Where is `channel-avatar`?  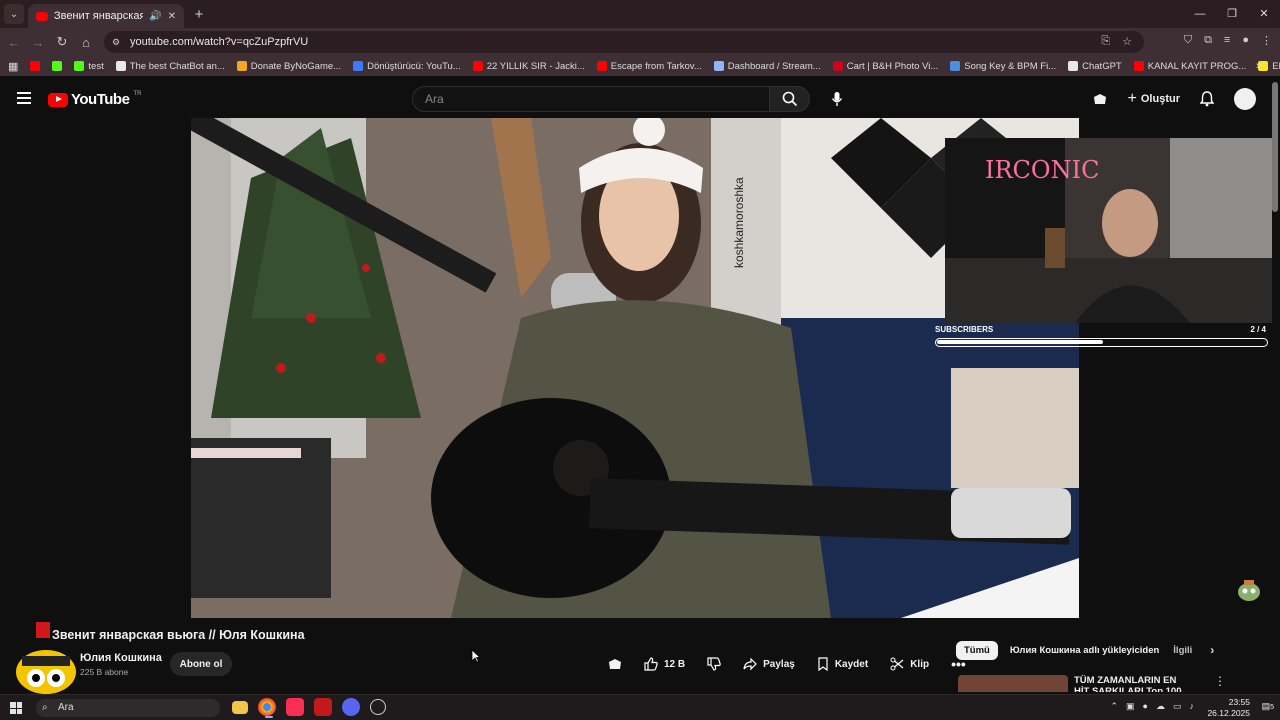 channel-avatar is located at coordinates (46, 660).